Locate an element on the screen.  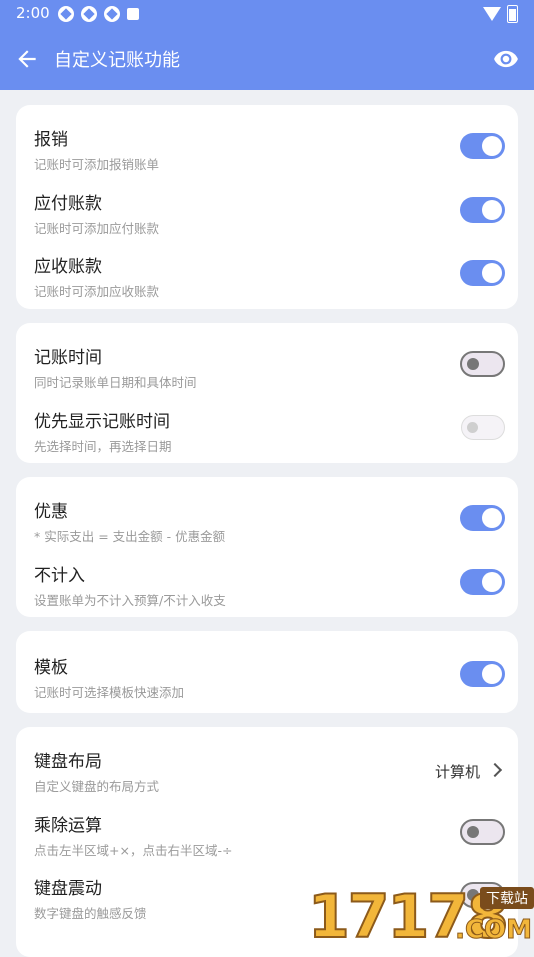
watermark-com: .COM is located at coordinates (494, 930).